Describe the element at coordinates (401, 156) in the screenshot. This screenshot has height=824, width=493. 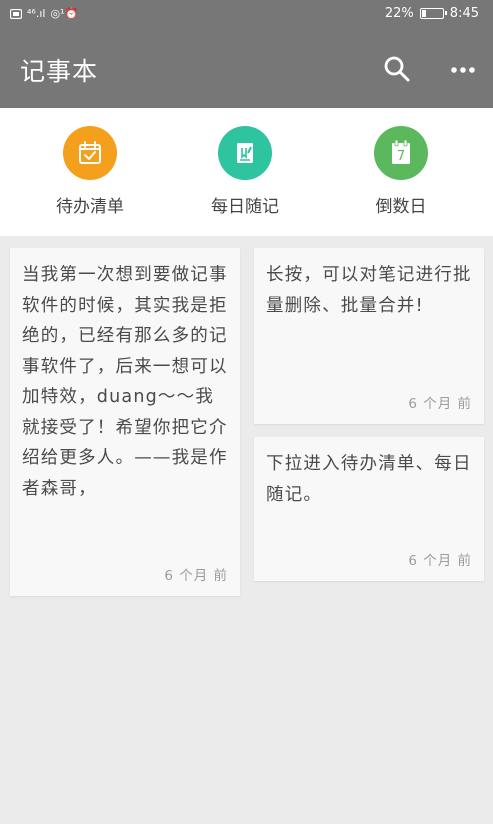
I see `countdown-number: 7` at that location.